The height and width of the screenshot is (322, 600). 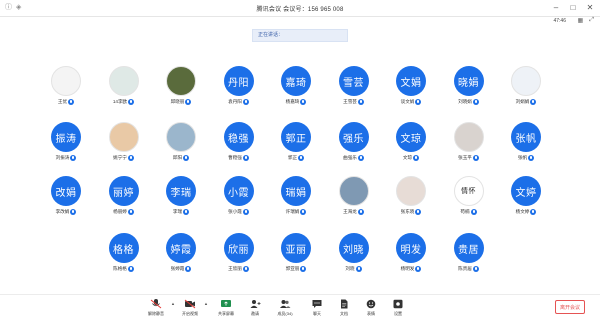 What do you see at coordinates (296, 257) in the screenshot?
I see `participant-tile: 亚丽 郭亚丽` at bounding box center [296, 257].